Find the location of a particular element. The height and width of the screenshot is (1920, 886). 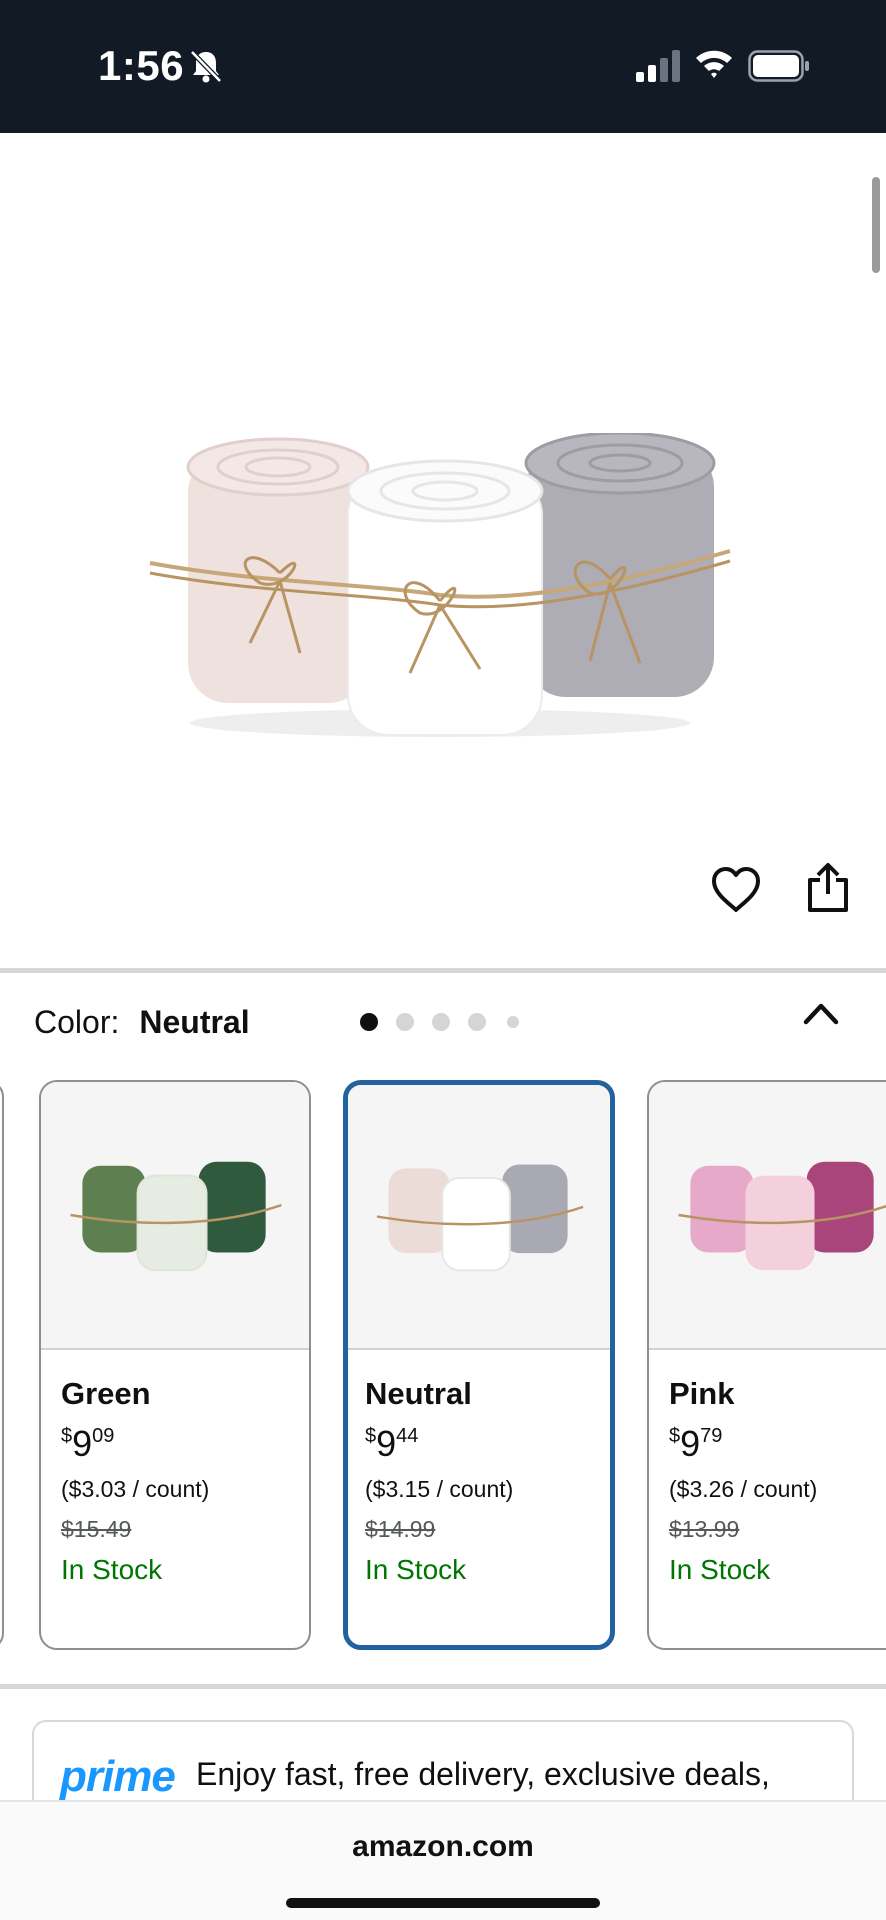

signal-icon is located at coordinates (658, 66).